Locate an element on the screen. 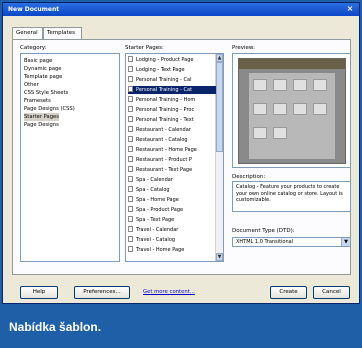  starter-page-label: Spa - Home Page is located at coordinates (157, 200).